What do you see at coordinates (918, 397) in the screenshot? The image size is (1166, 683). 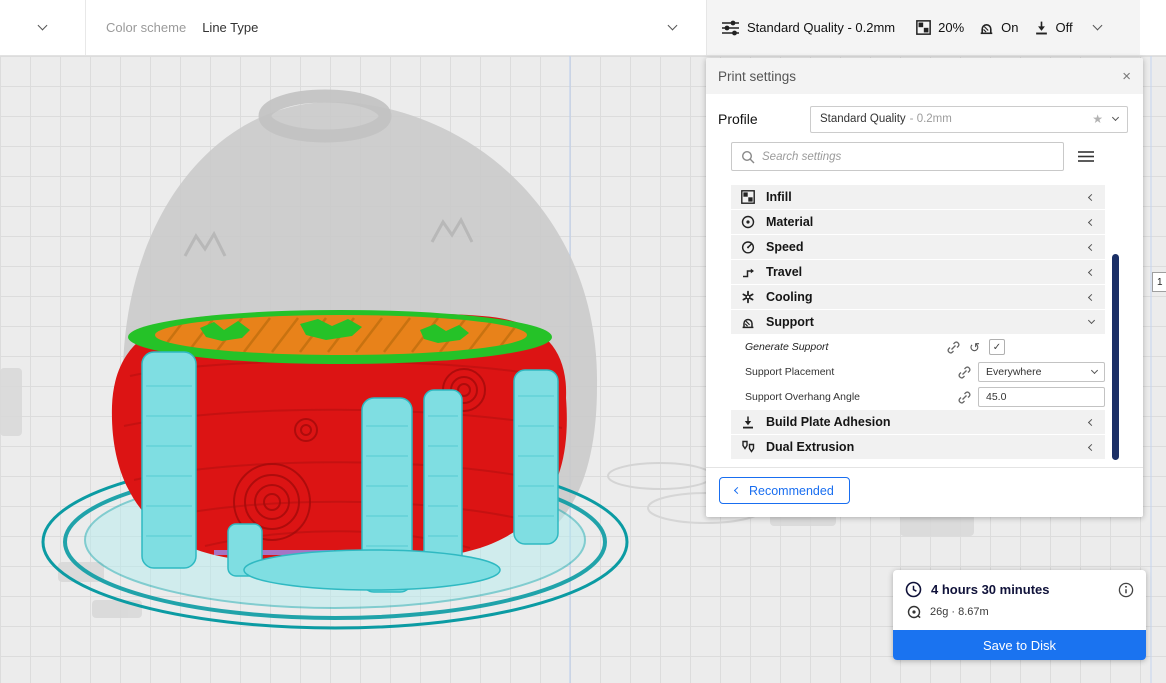 I see `setting-support-overhang-angle: Support Overhang Angle` at bounding box center [918, 397].